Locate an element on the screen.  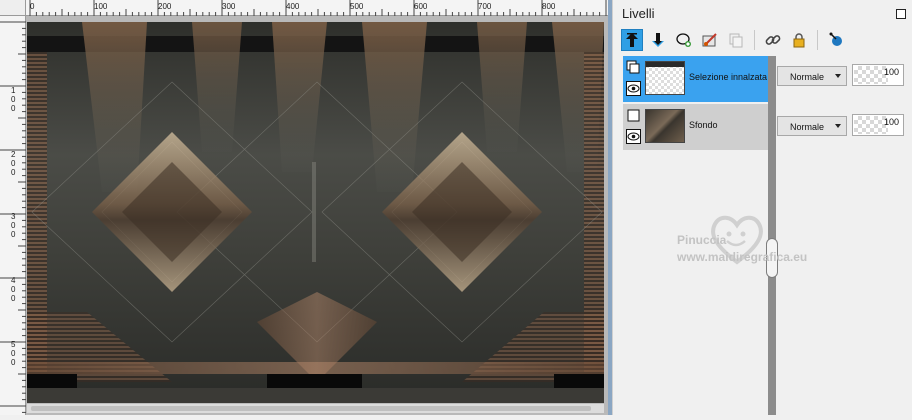
horizontal-ruler: 0 100 200 300 400 500 600 700 800 is located at coordinates (317, 8).